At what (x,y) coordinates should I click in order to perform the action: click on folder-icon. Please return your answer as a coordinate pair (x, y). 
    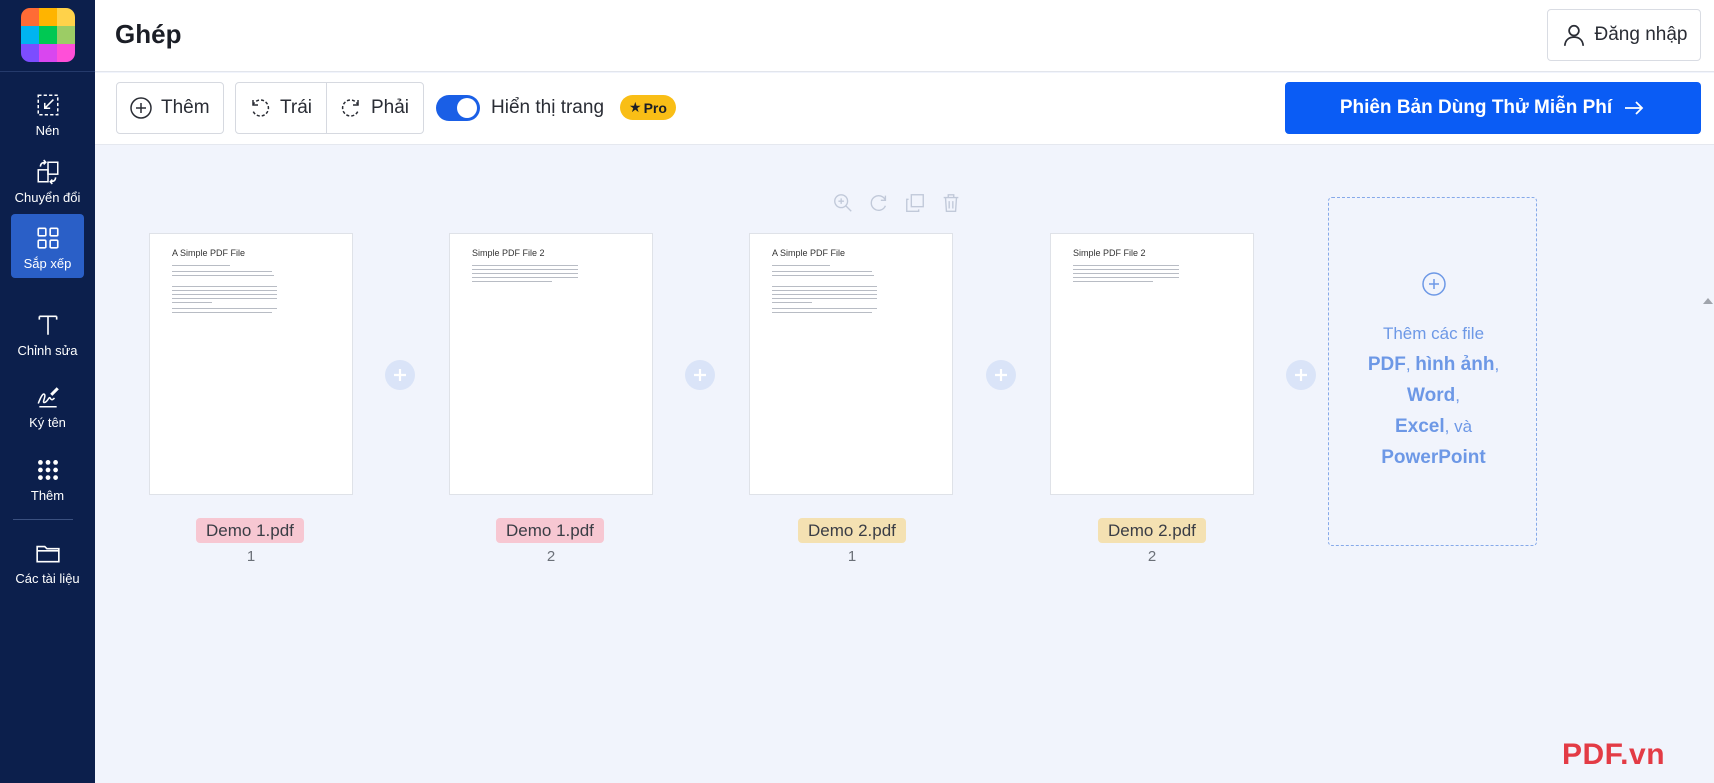
    Looking at the image, I should click on (47, 554).